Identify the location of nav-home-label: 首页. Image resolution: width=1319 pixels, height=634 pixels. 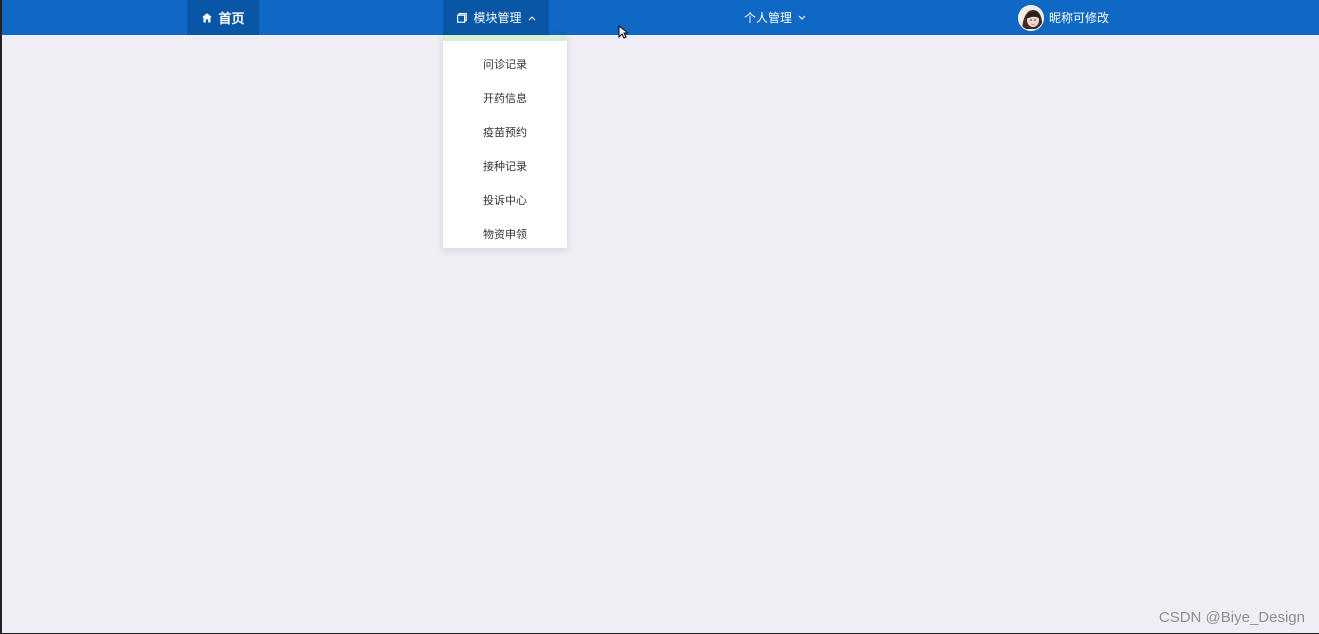
(231, 19).